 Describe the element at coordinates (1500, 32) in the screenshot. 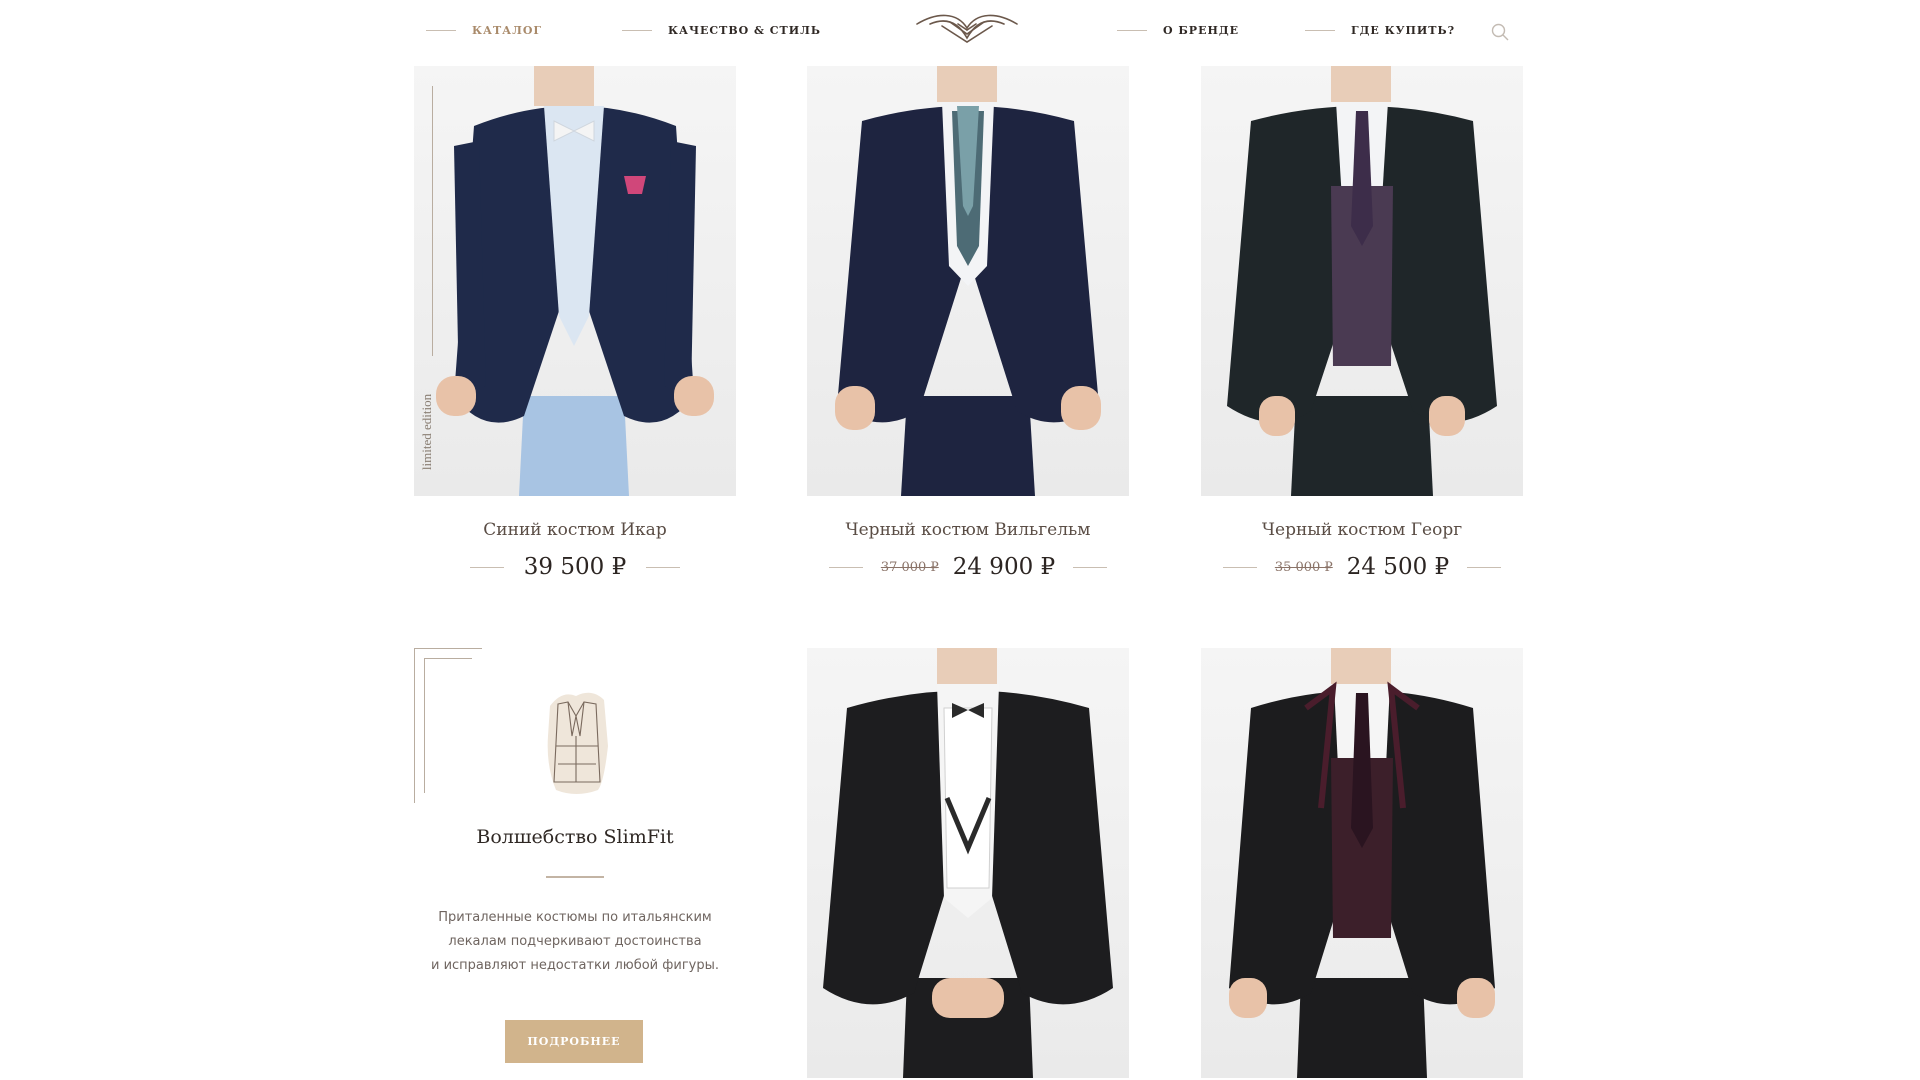

I see `search-icon` at that location.